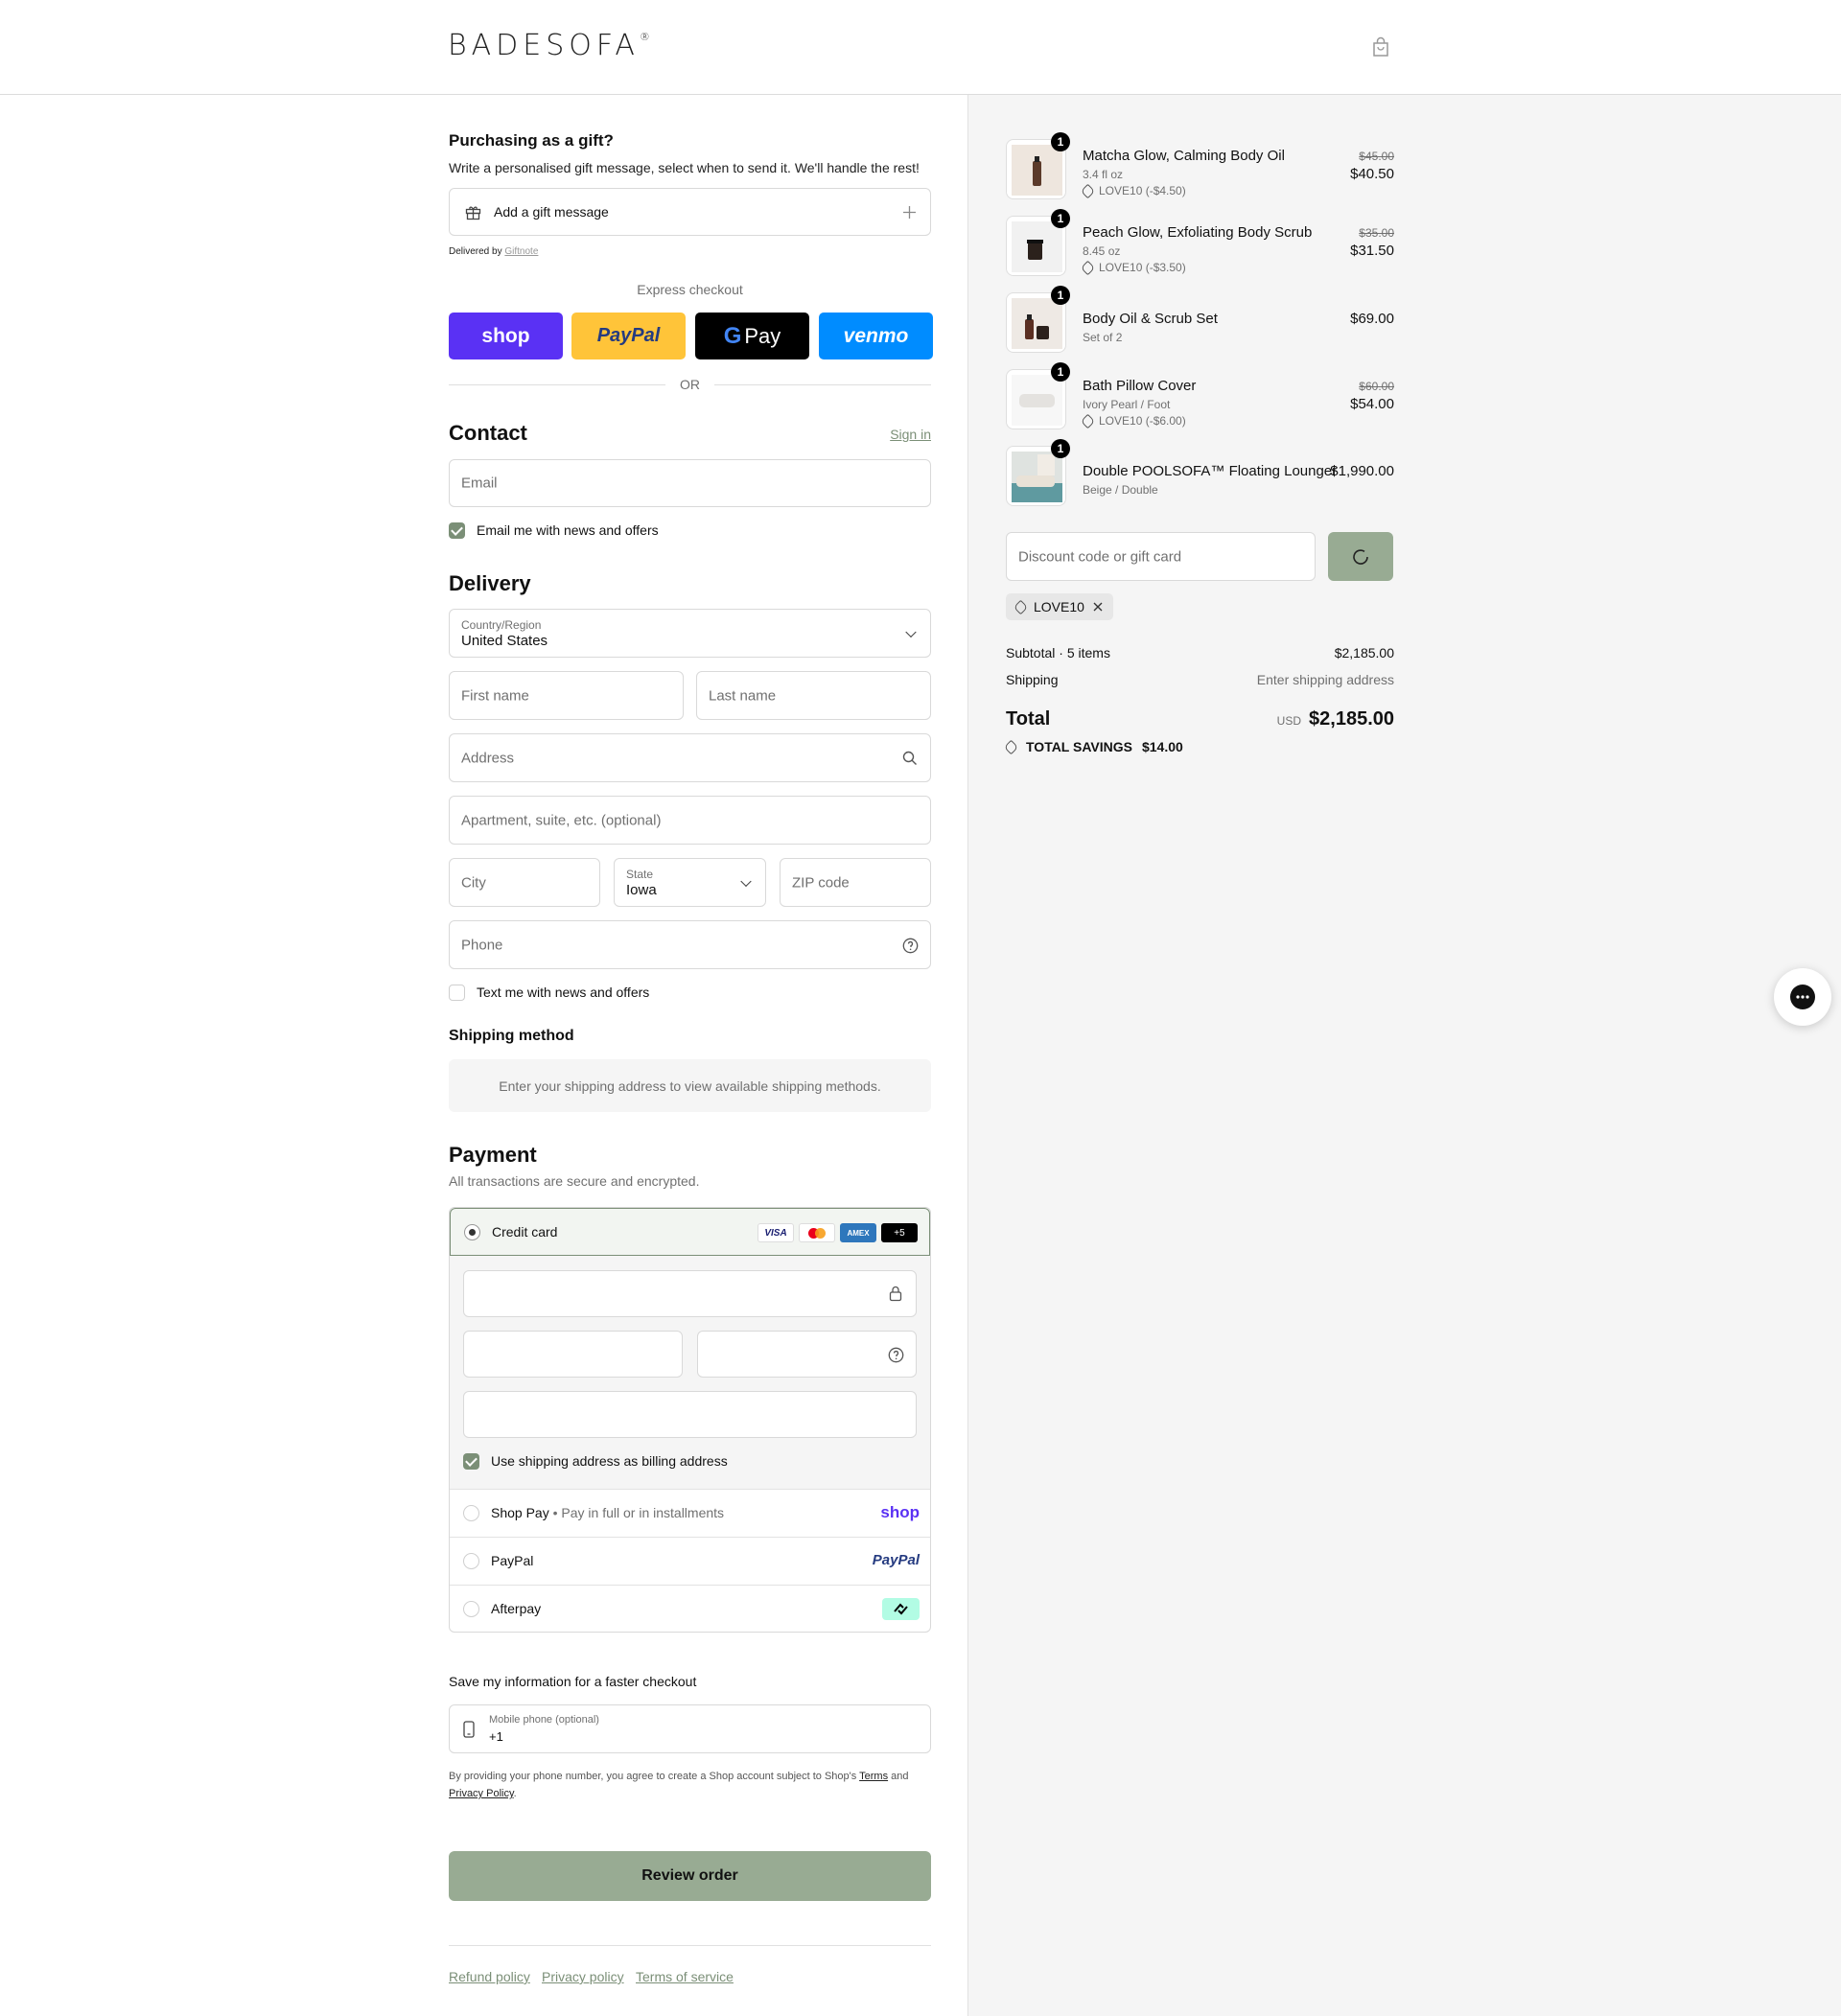  What do you see at coordinates (525, 1232) in the screenshot?
I see `credit-card-label: Credit card` at bounding box center [525, 1232].